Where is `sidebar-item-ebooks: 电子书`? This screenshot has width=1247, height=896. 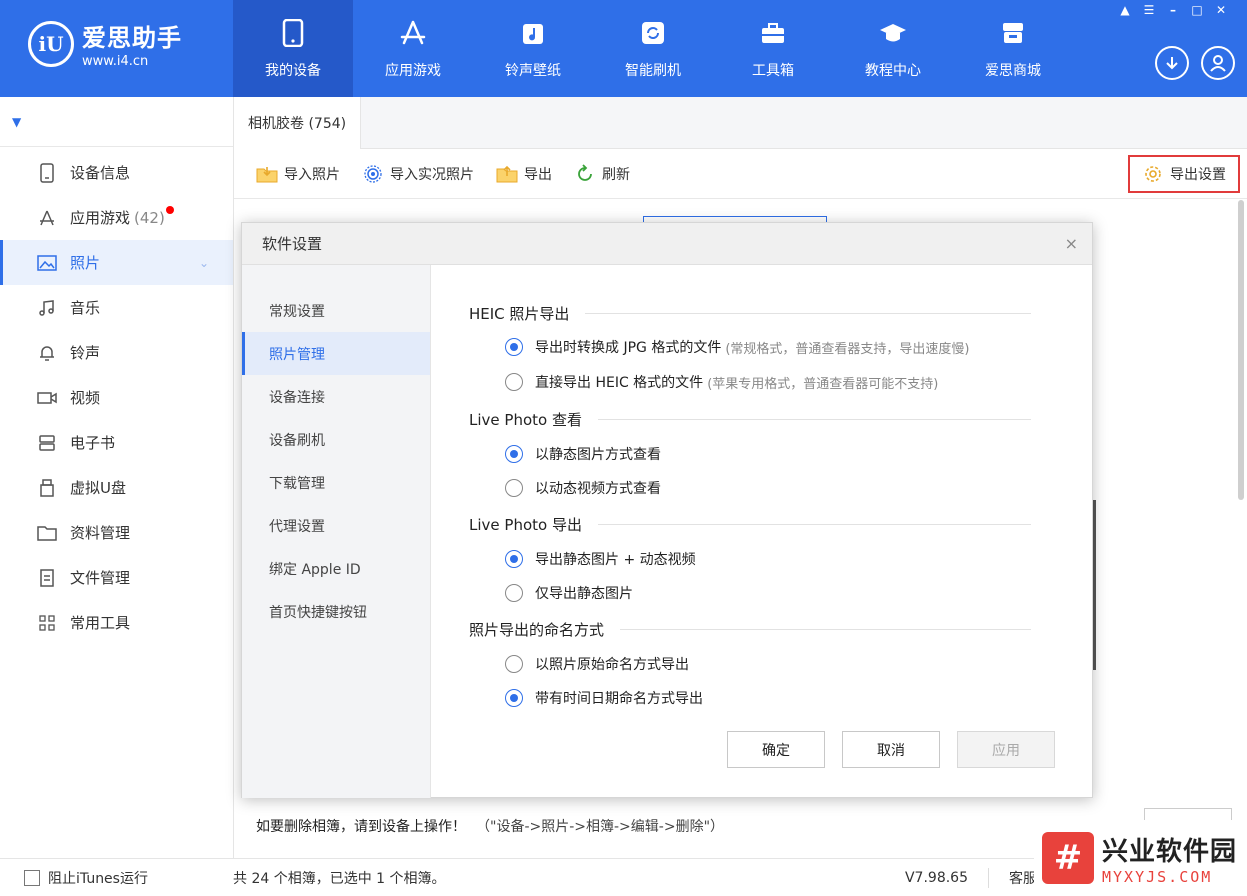 sidebar-item-ebooks: 电子书 is located at coordinates (116, 442).